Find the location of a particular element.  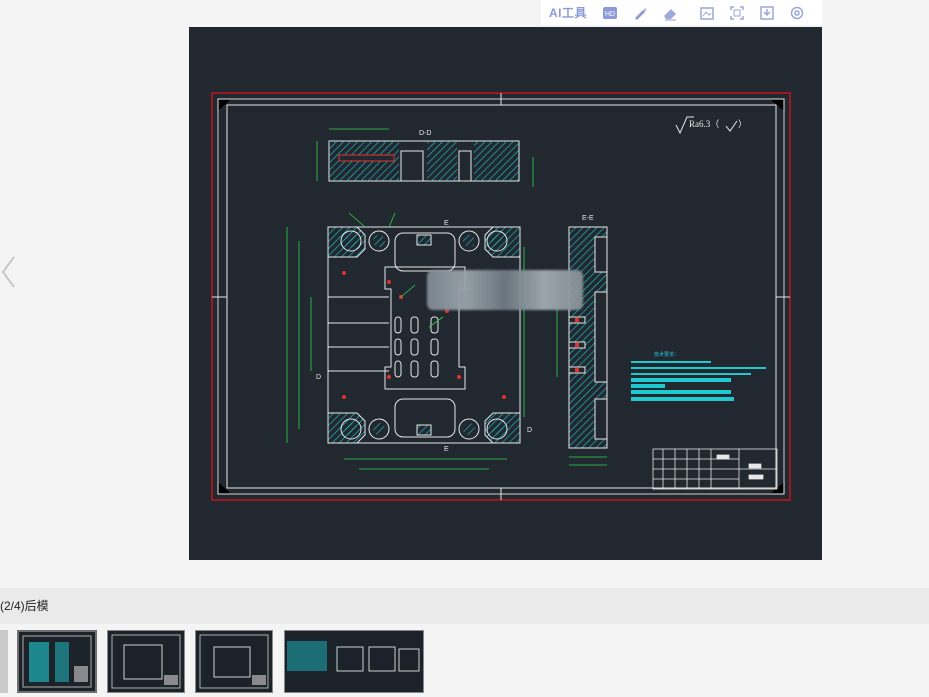

previous-image-arrow is located at coordinates (9, 272).